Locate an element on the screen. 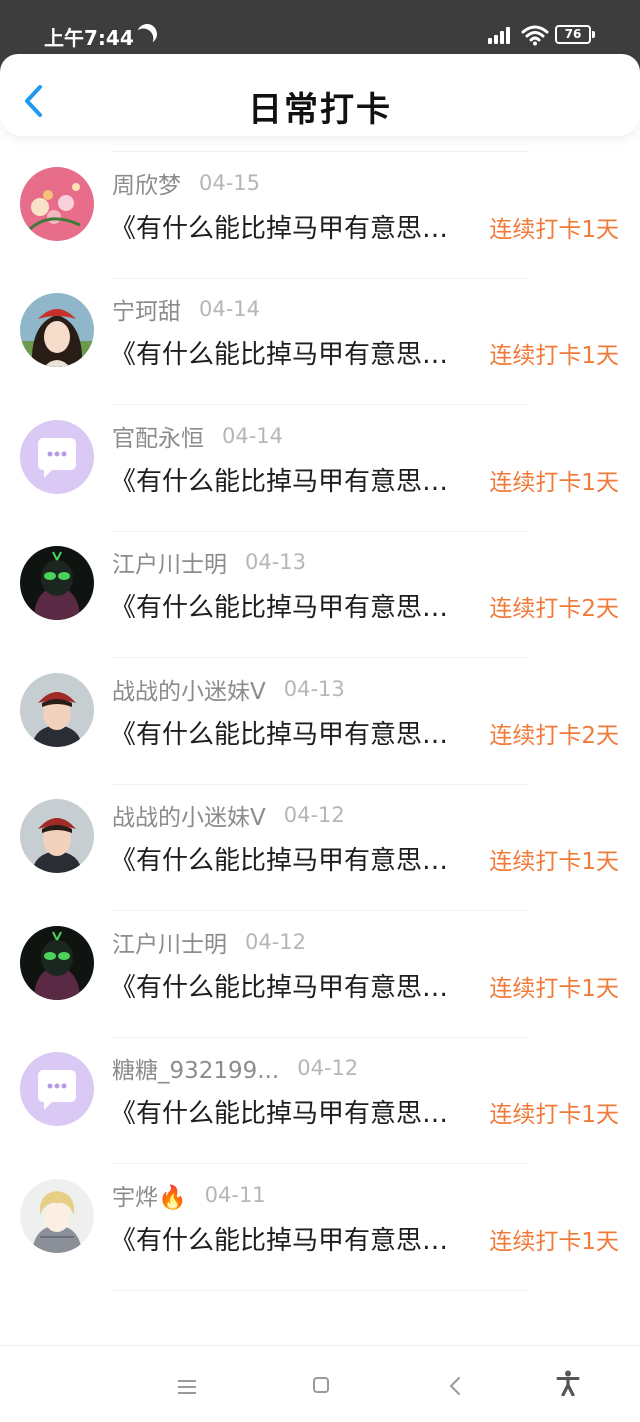 The width and height of the screenshot is (640, 1422). list-item: 宁珂甜 04-14 《有什么能比掉马甲有意思的事情 连续打卡1天 is located at coordinates (320, 342).